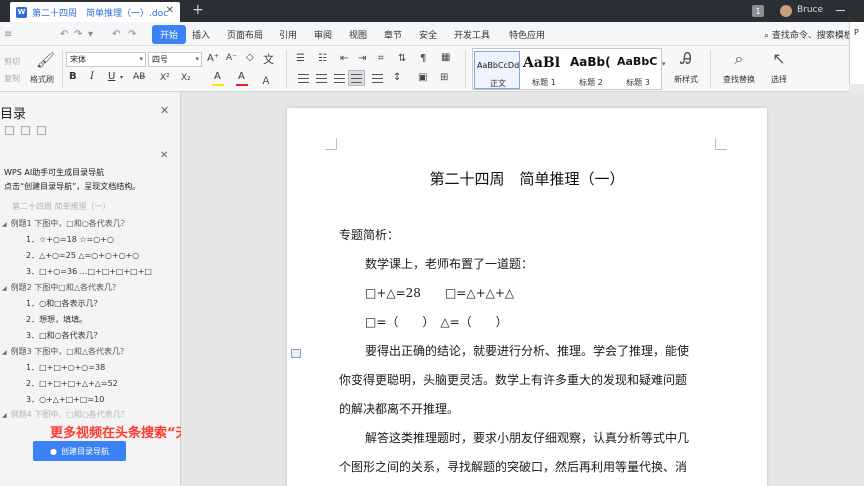 The height and width of the screenshot is (486, 864). I want to click on document-tab: W 第二十四周 简单推理（一）.doc ✕, so click(95, 12).